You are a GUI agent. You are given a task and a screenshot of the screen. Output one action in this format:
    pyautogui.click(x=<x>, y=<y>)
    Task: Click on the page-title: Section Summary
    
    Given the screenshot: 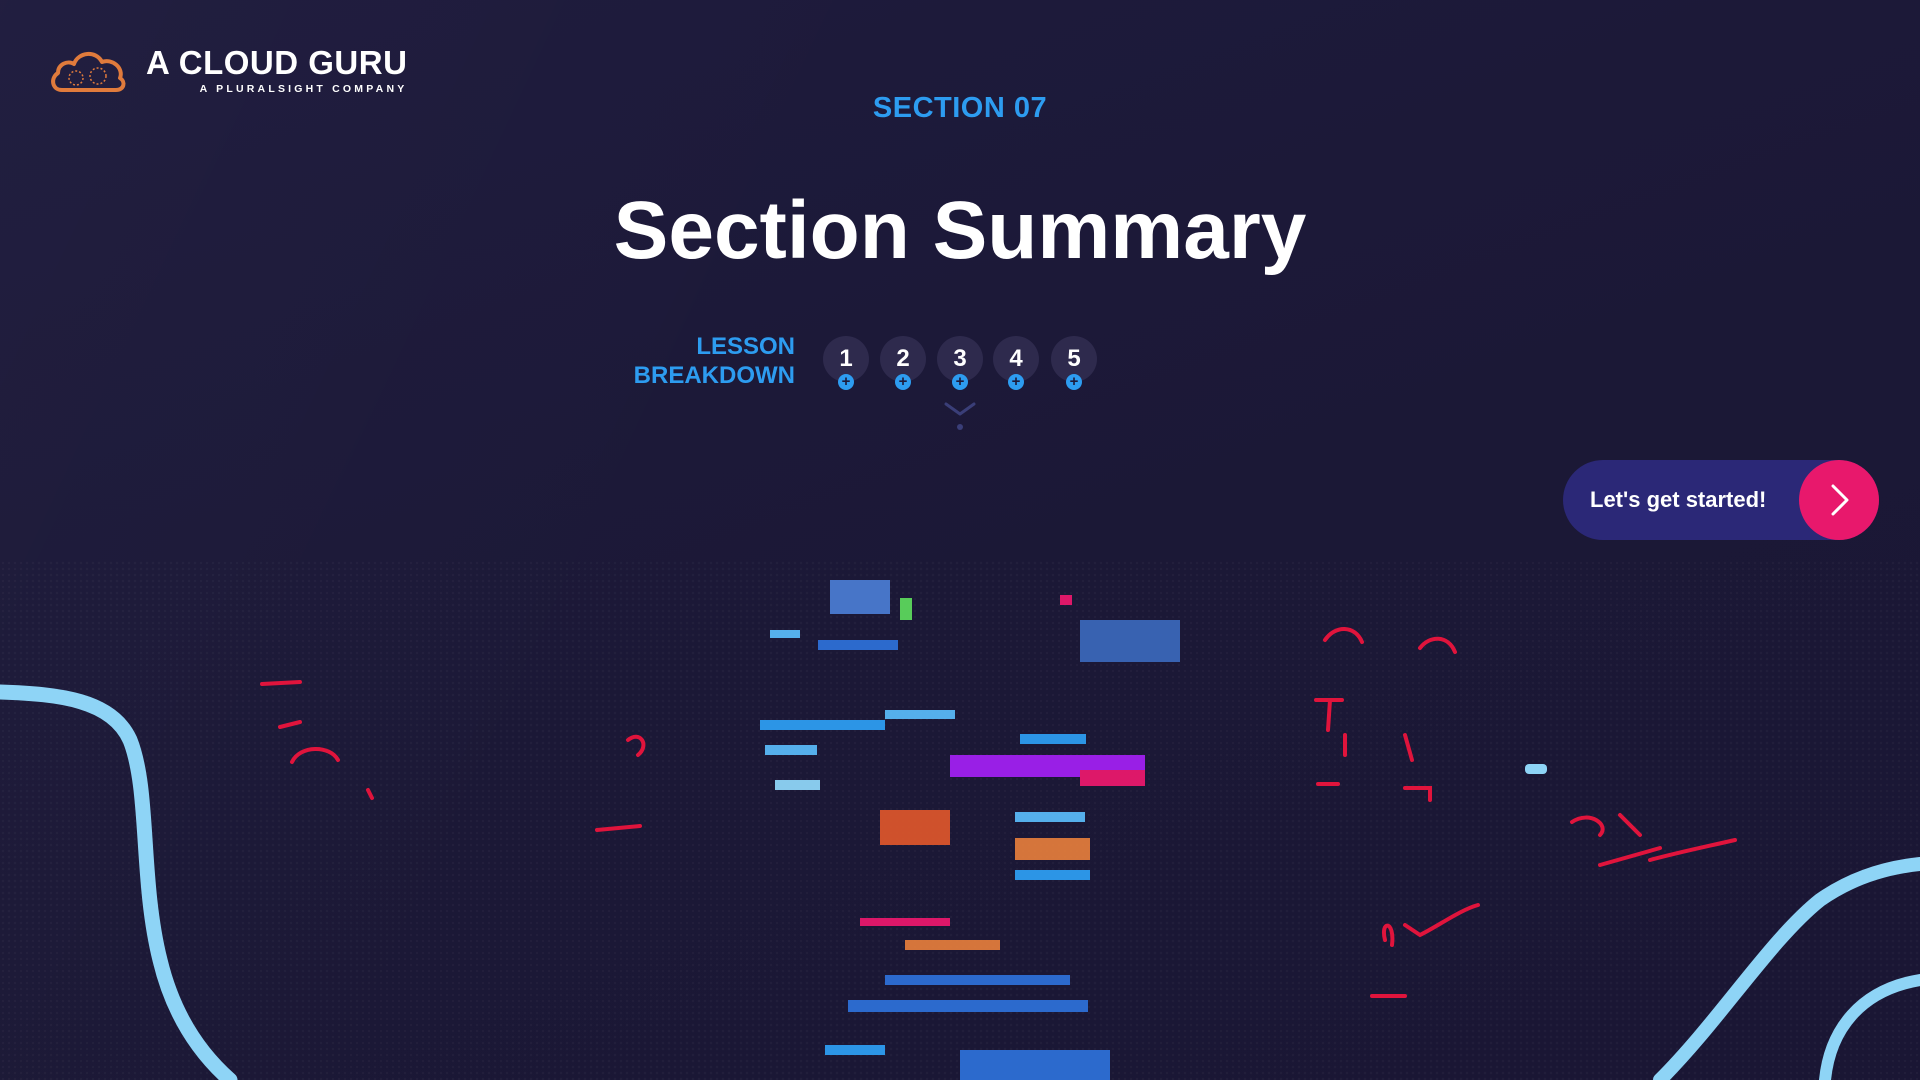 What is the action you would take?
    pyautogui.click(x=960, y=230)
    